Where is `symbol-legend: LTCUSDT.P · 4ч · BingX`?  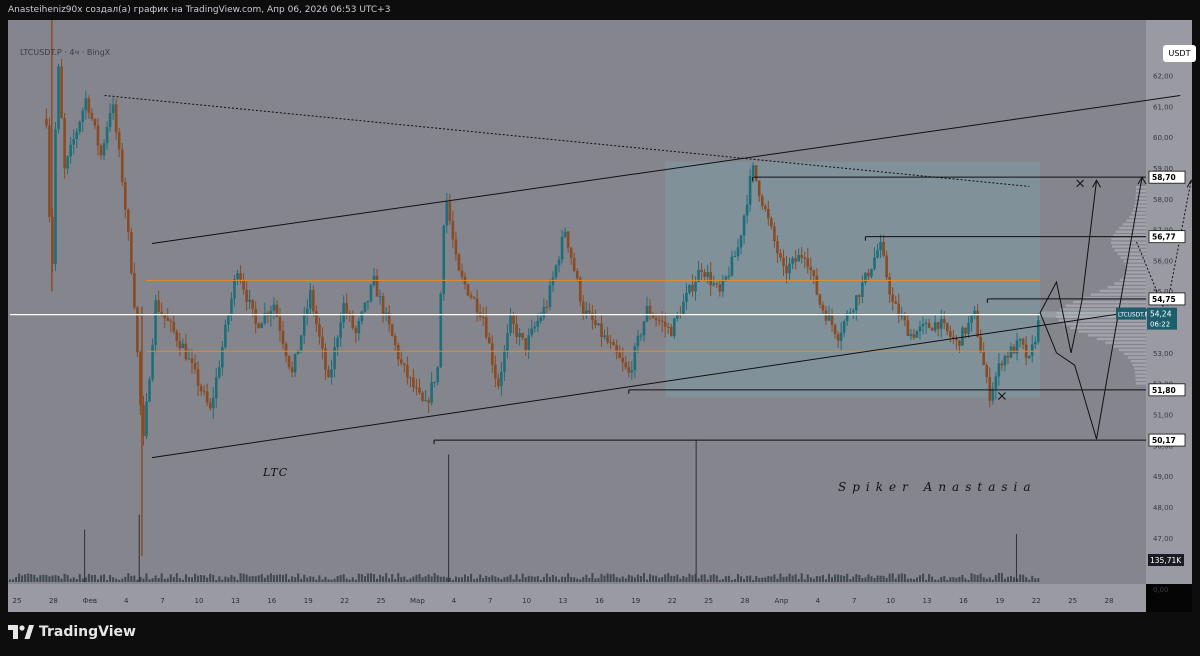 symbol-legend: LTCUSDT.P · 4ч · BingX is located at coordinates (65, 52).